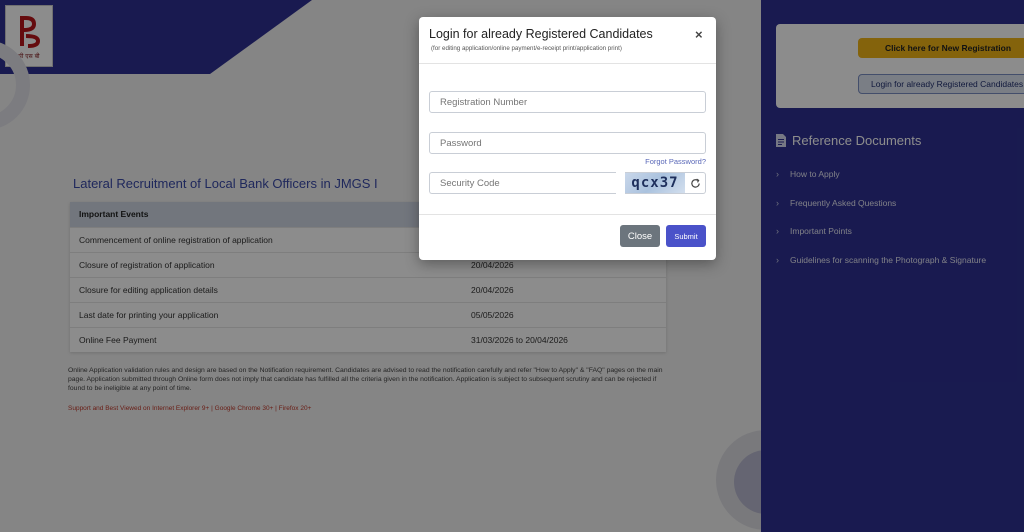 The image size is (1024, 532). What do you see at coordinates (567, 237) in the screenshot?
I see `modal-footer: Close Submit` at bounding box center [567, 237].